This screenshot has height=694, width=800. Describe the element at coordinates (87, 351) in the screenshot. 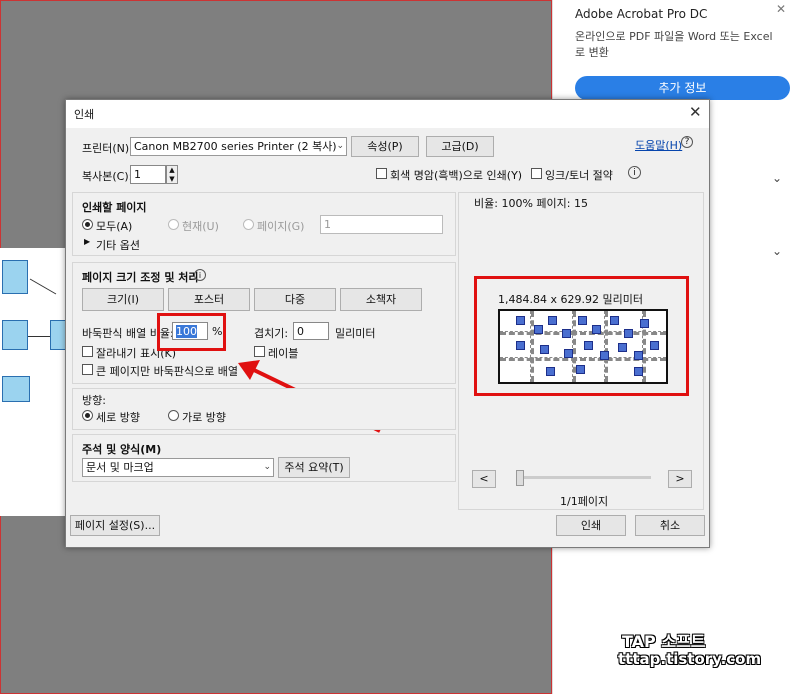

I see `cut-marks-checkbox` at that location.